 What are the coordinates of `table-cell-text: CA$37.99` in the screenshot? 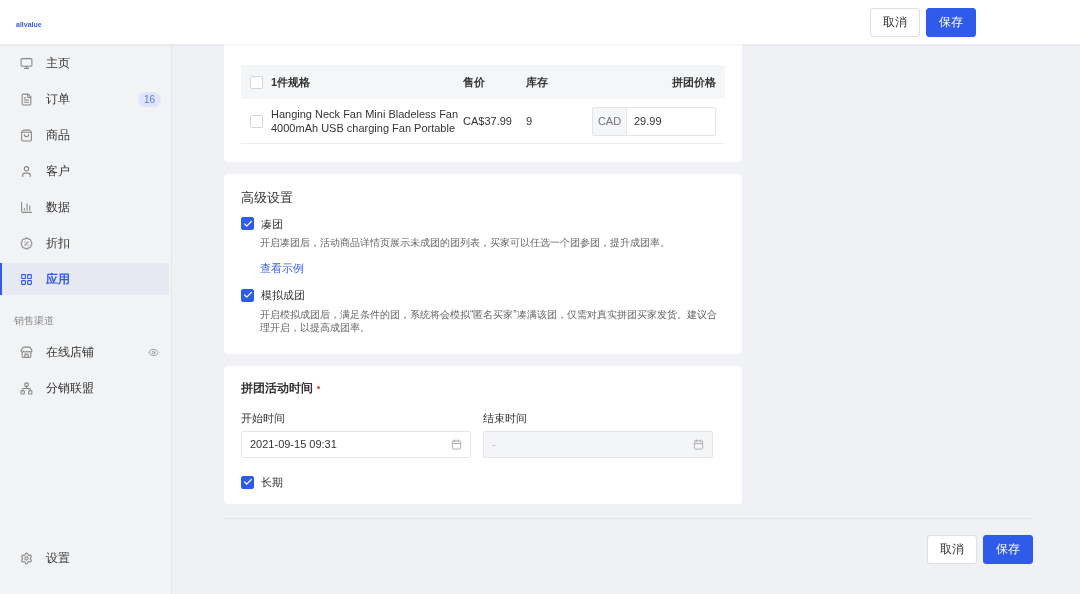 It's located at (488, 121).